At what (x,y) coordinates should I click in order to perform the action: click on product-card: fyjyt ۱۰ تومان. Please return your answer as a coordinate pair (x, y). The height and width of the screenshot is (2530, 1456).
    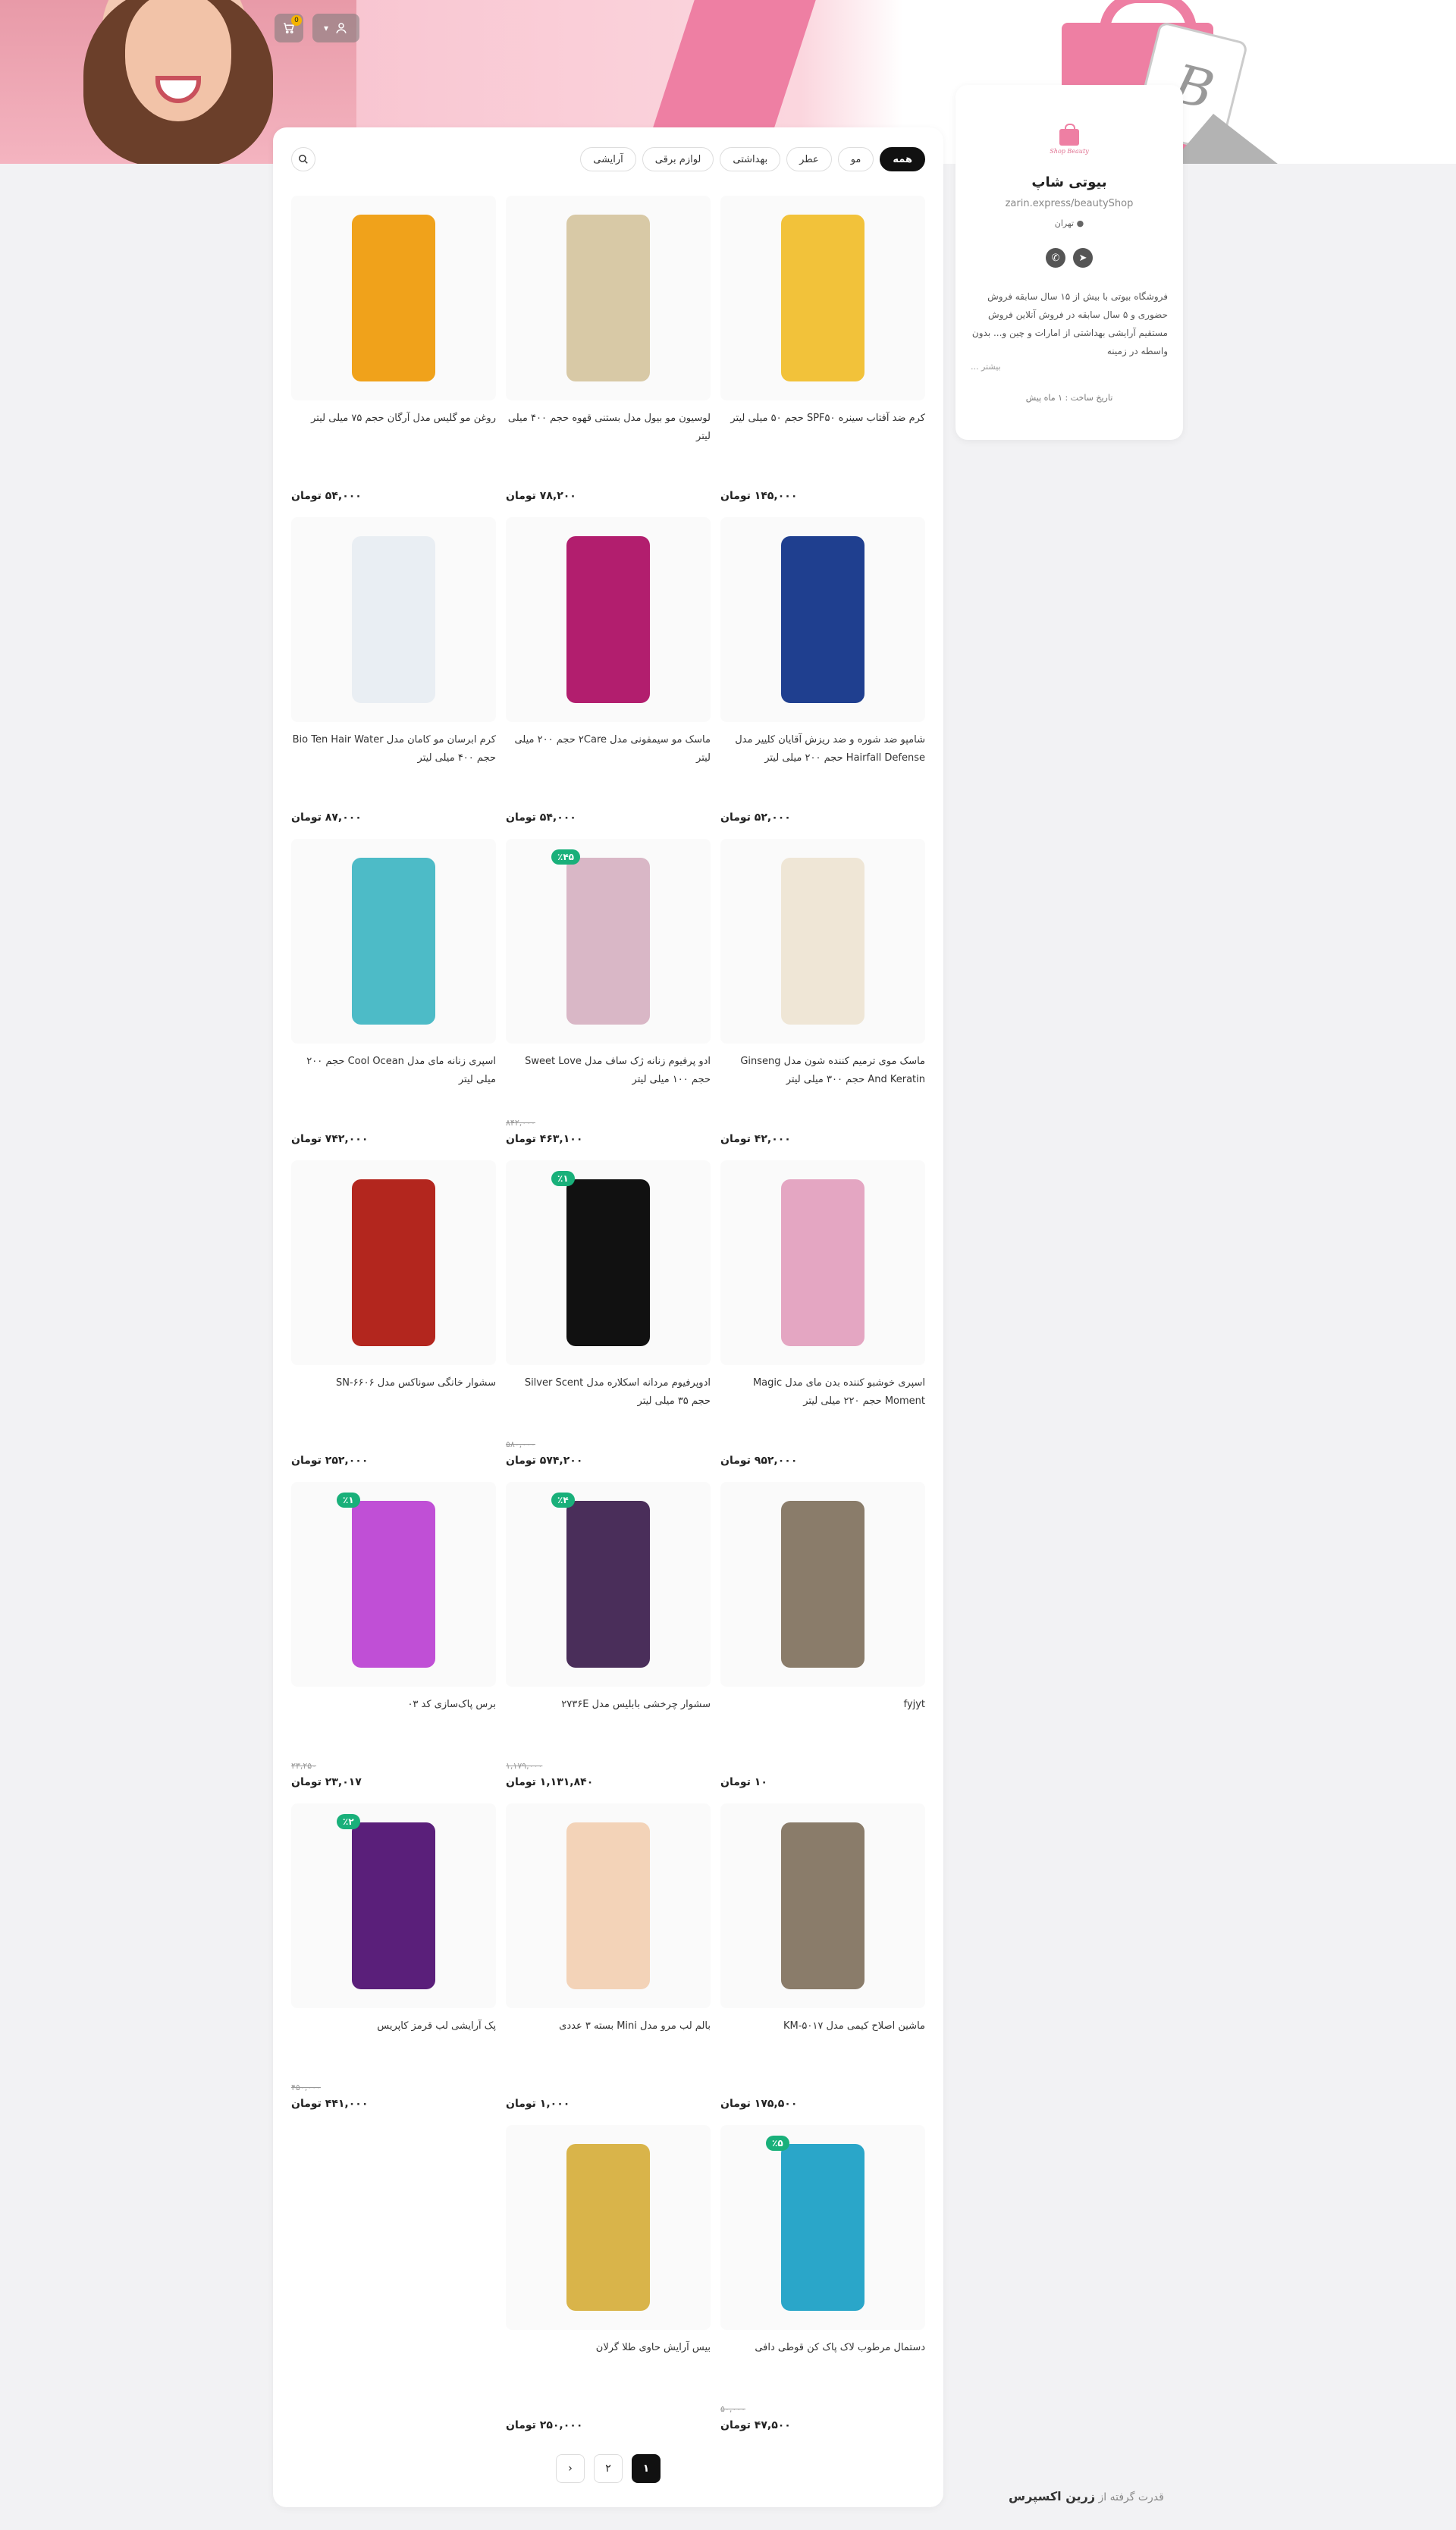
    Looking at the image, I should click on (822, 1641).